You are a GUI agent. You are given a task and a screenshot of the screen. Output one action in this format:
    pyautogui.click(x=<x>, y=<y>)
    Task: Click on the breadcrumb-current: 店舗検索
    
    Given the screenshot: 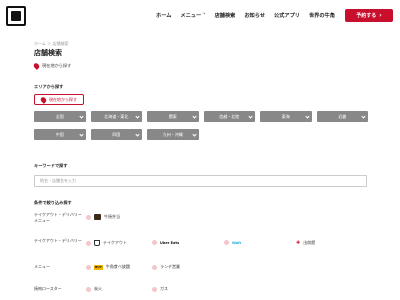 What is the action you would take?
    pyautogui.click(x=60, y=43)
    